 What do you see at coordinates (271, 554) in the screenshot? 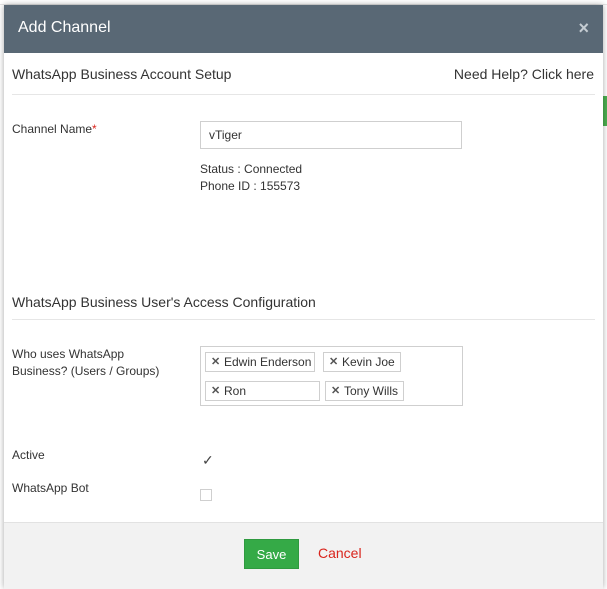
I see `save-button: Save` at bounding box center [271, 554].